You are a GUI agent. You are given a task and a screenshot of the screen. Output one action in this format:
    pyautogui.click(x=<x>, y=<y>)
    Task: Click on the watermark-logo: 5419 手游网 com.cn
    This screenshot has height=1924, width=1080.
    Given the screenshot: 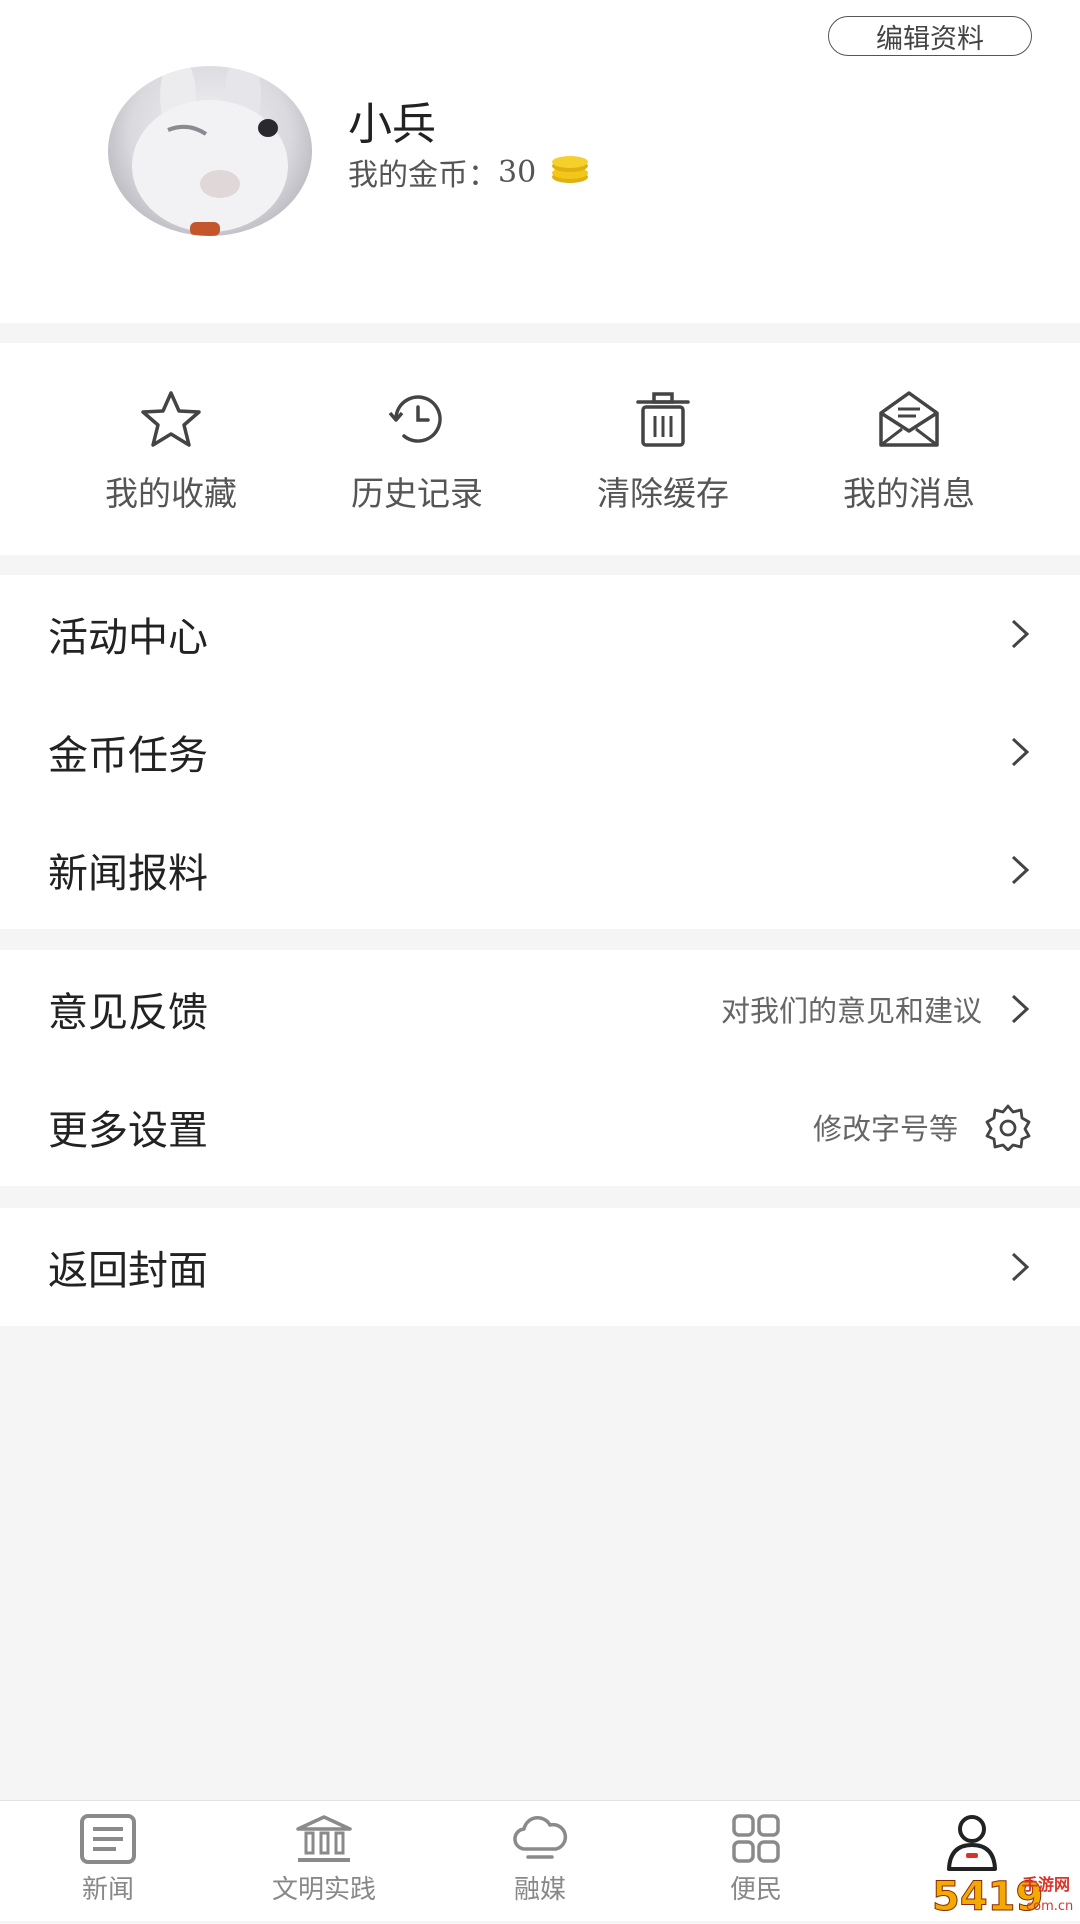 What is the action you would take?
    pyautogui.click(x=1005, y=1894)
    